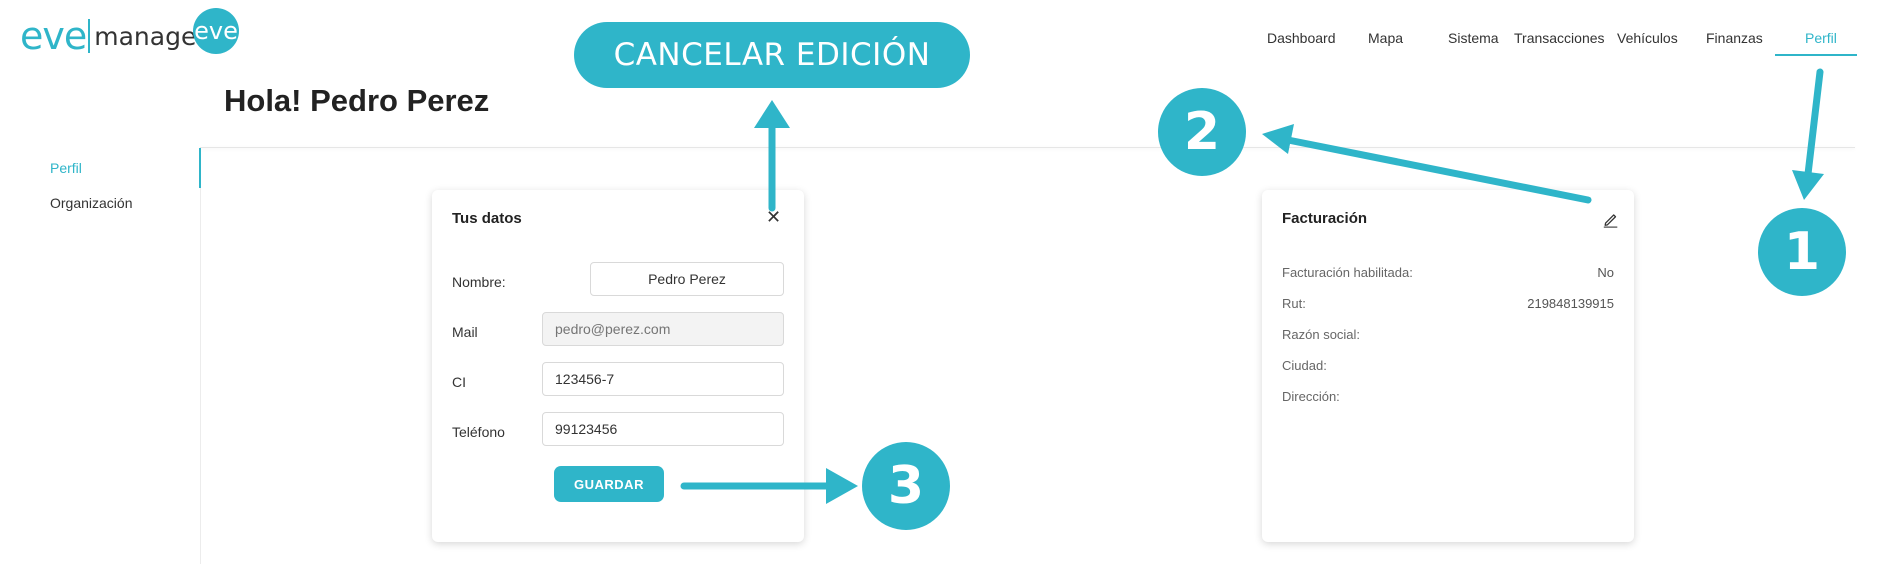 The image size is (1880, 564). I want to click on billing-card-title: Facturación, so click(1325, 218).